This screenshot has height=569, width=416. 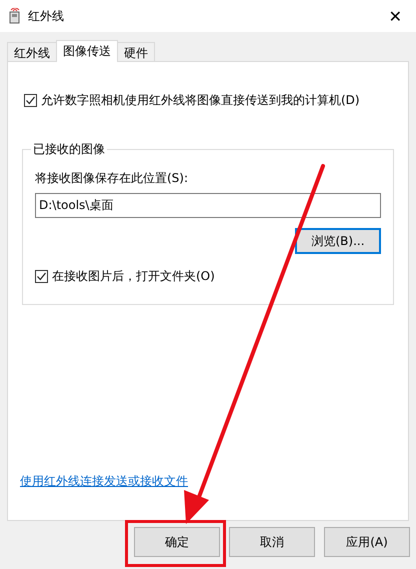 What do you see at coordinates (208, 205) in the screenshot?
I see `path-field: D:\tools\桌面` at bounding box center [208, 205].